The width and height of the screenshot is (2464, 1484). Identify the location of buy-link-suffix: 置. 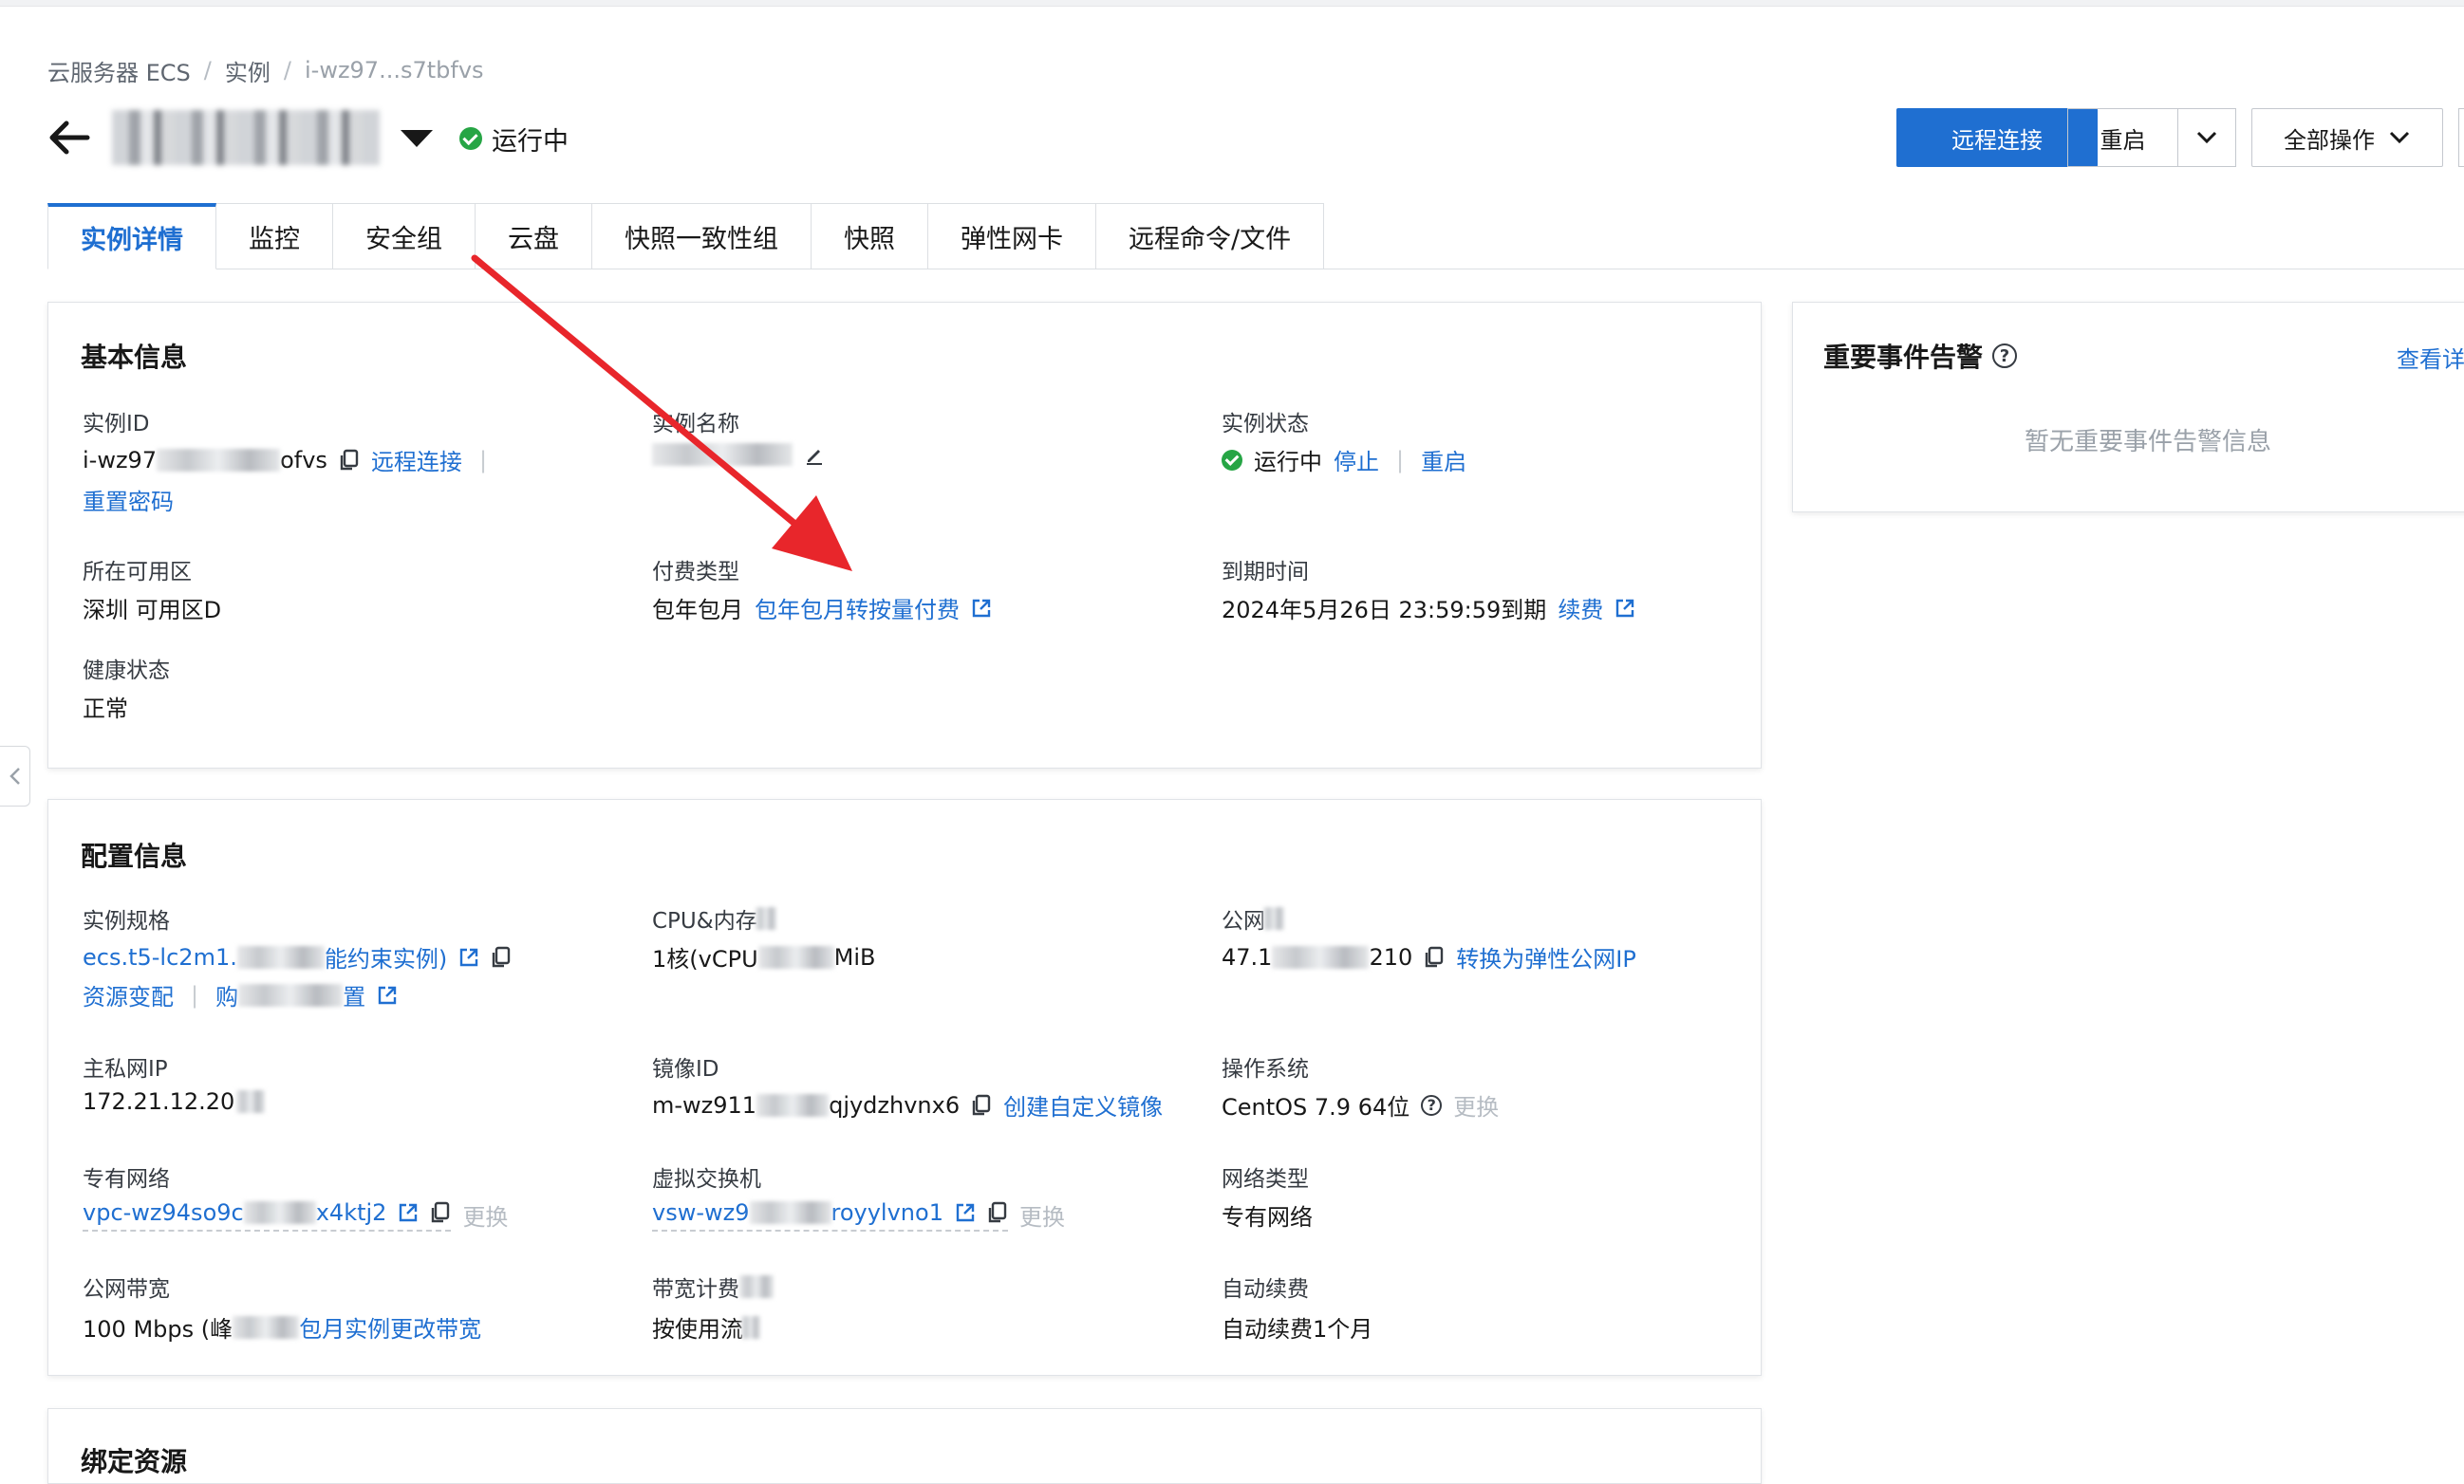
(354, 995).